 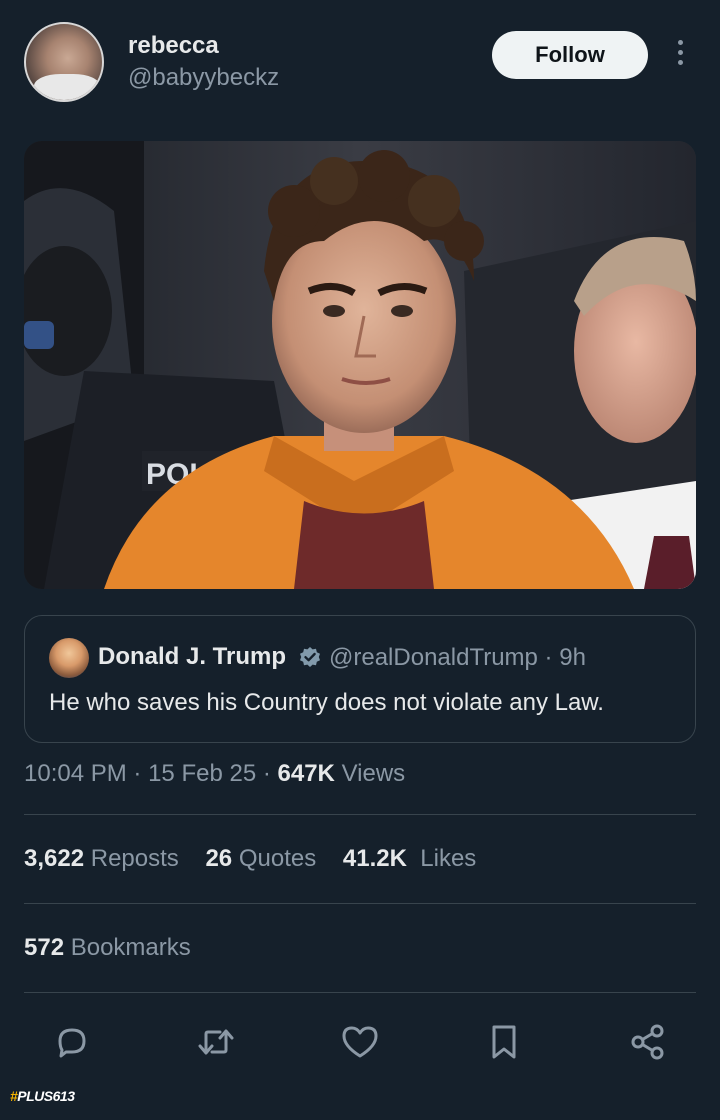 I want to click on bookmark-icon, so click(x=504, y=1042).